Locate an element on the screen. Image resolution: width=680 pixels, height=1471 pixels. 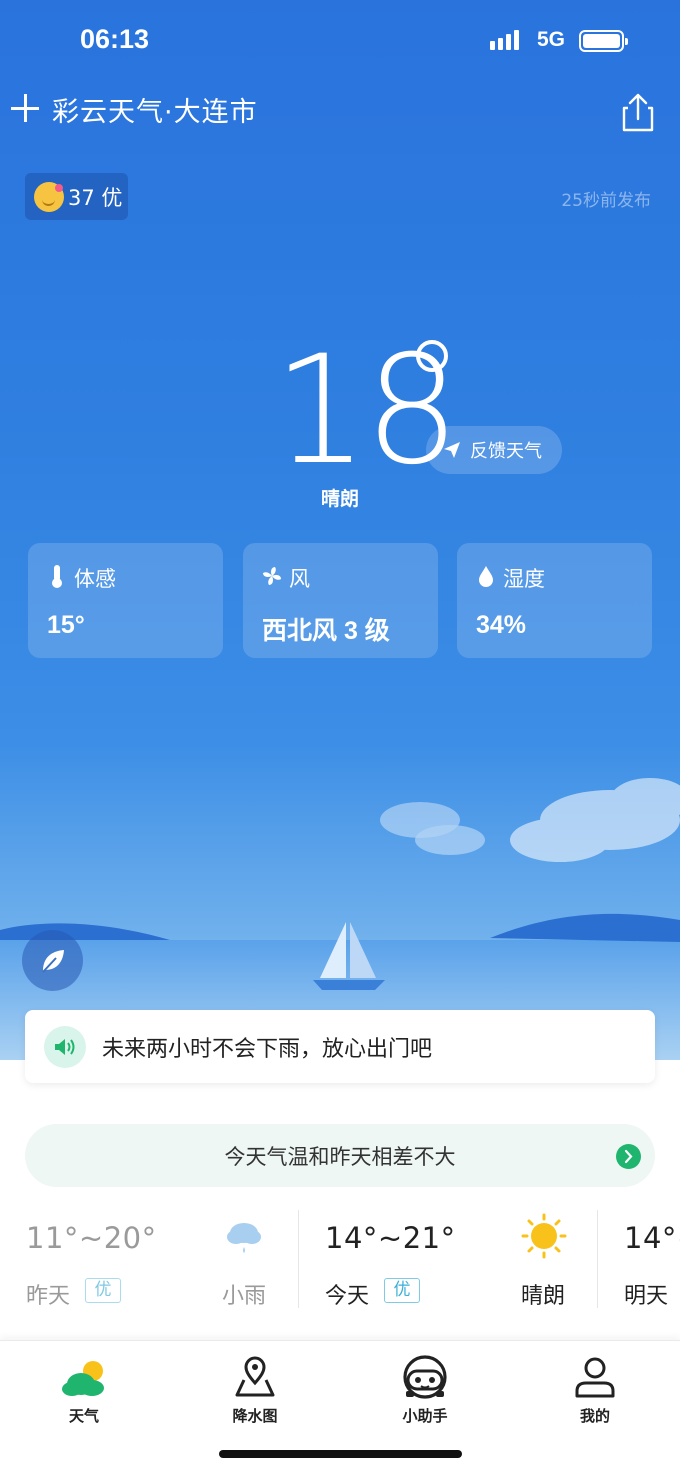
daily-forecast: 11°~20° 昨天 优 小雨 14°~21° 今天 优 晴朗 14°~ 明天 is located at coordinates (340, 1260).